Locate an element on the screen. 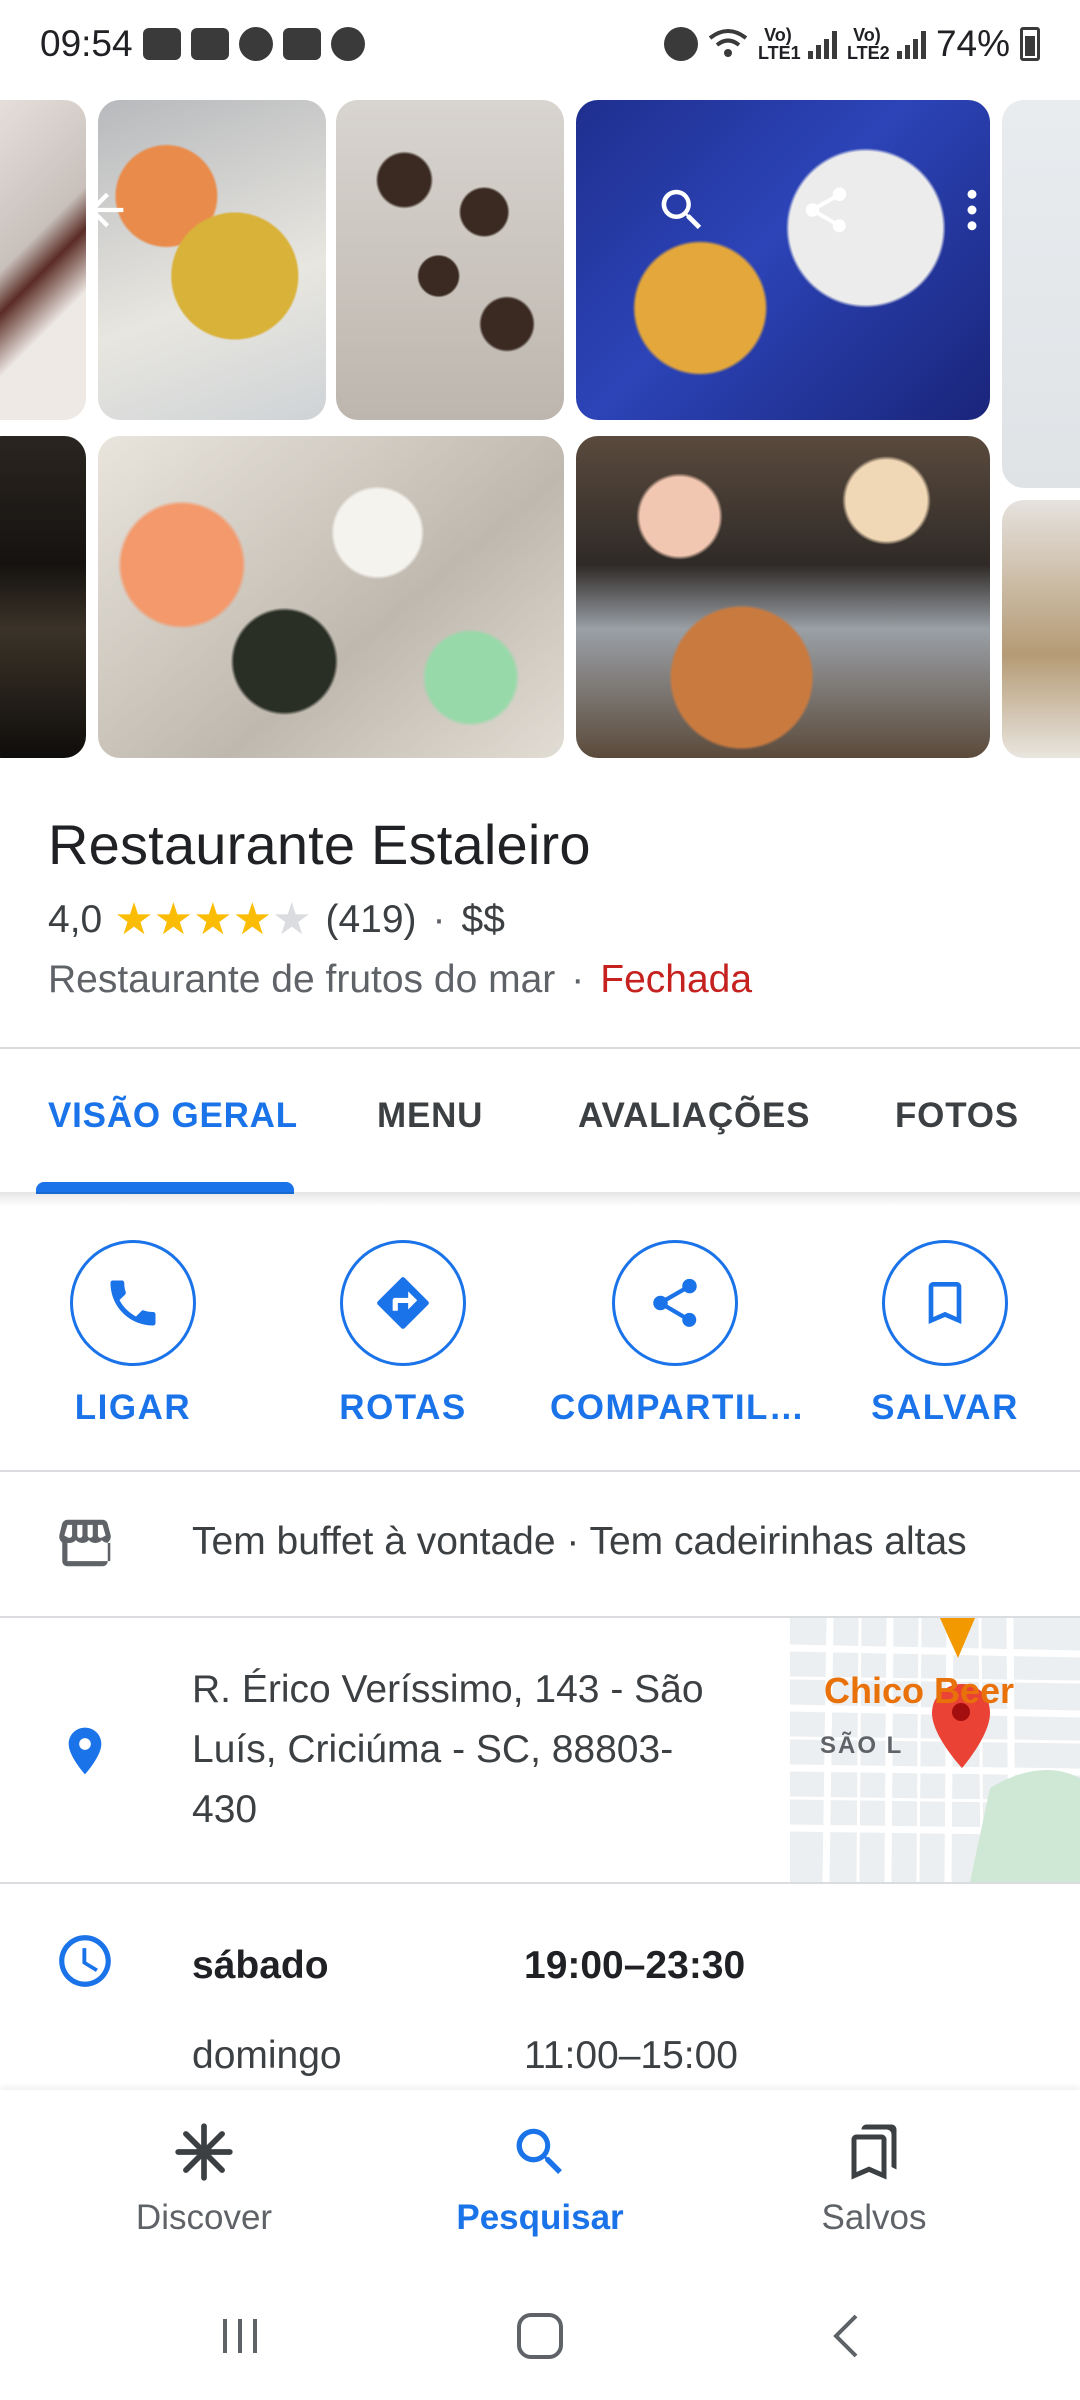 Image resolution: width=1080 pixels, height=2400 pixels. nav-search: Pesquisar is located at coordinates (540, 2179).